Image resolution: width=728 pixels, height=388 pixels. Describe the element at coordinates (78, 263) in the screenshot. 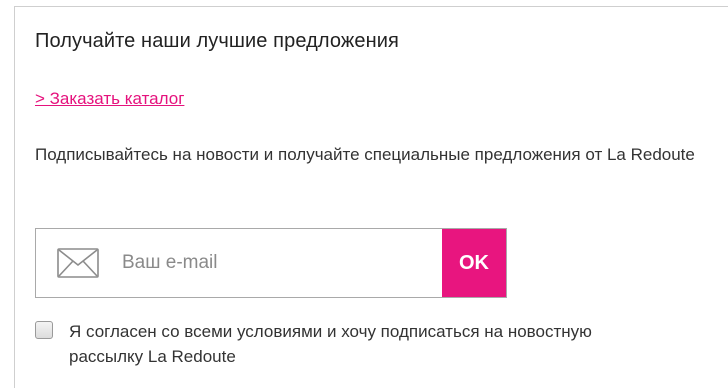

I see `envelope-icon` at that location.